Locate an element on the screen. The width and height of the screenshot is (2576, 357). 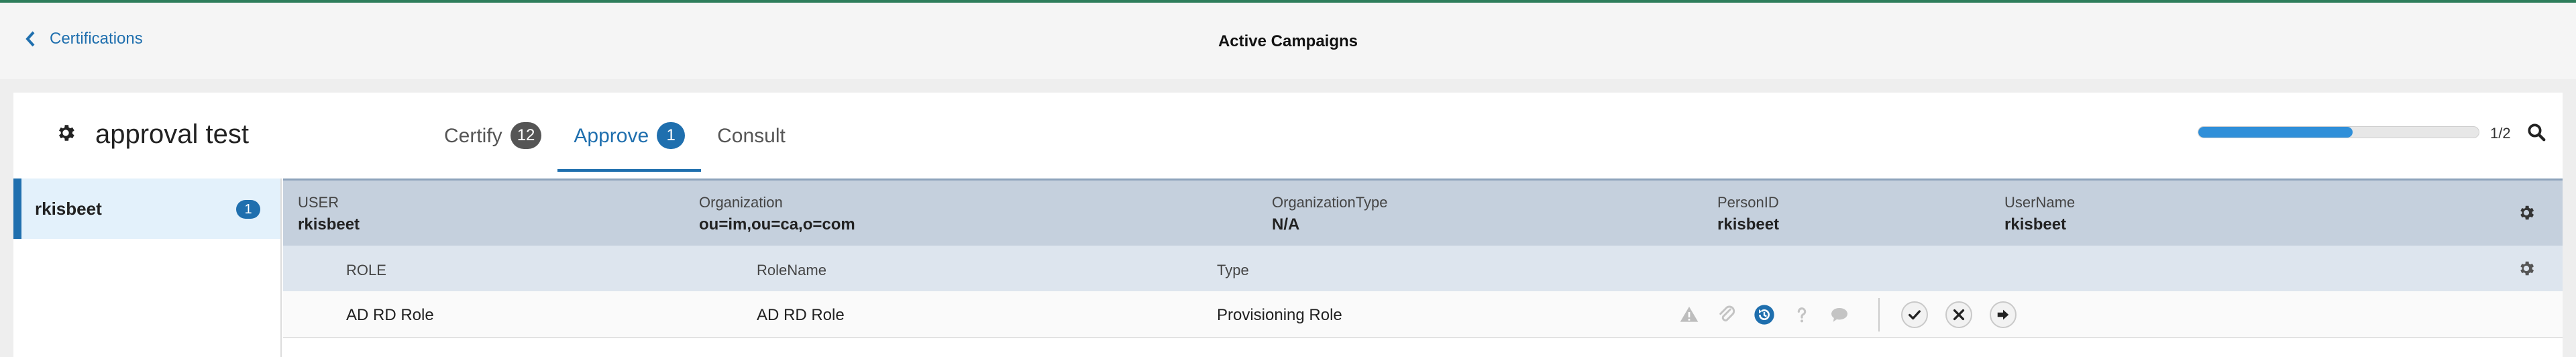
warning-icon is located at coordinates (1689, 314).